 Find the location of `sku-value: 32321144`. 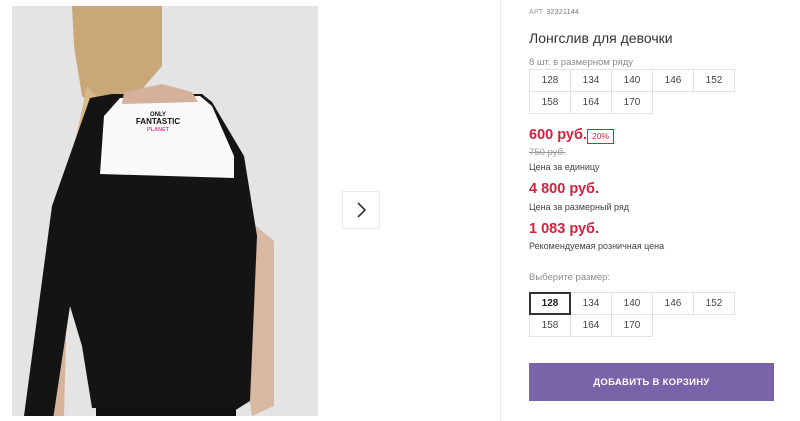

sku-value: 32321144 is located at coordinates (563, 12).